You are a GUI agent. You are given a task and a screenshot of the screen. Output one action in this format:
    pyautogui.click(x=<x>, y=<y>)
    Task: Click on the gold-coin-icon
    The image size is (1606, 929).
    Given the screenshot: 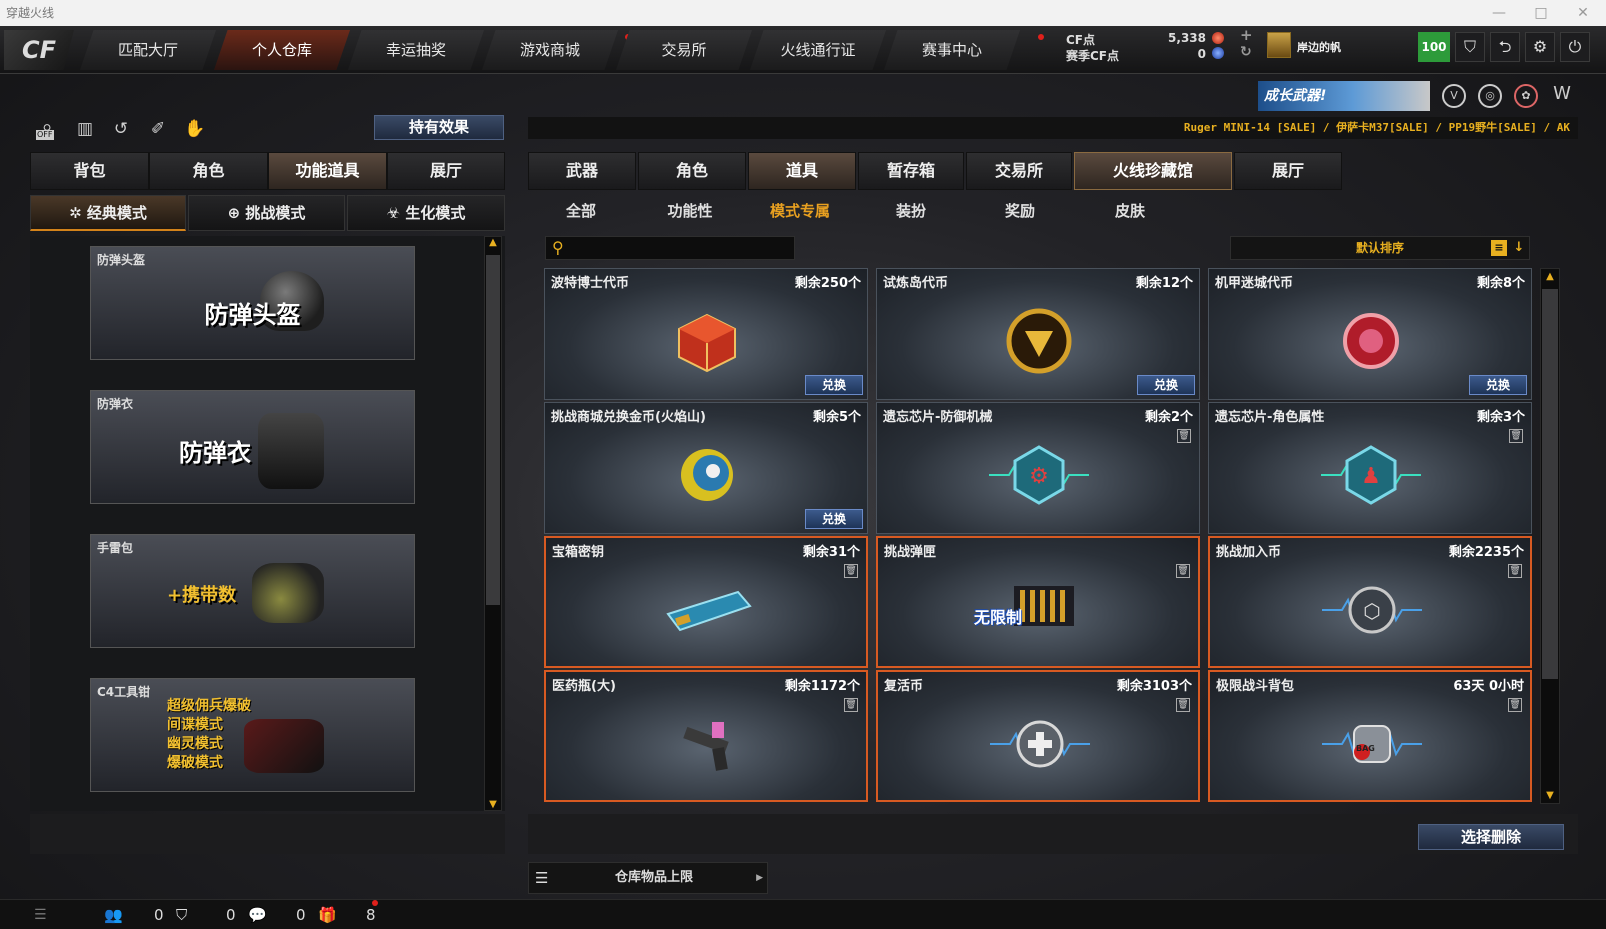 What is the action you would take?
    pyautogui.click(x=1039, y=341)
    